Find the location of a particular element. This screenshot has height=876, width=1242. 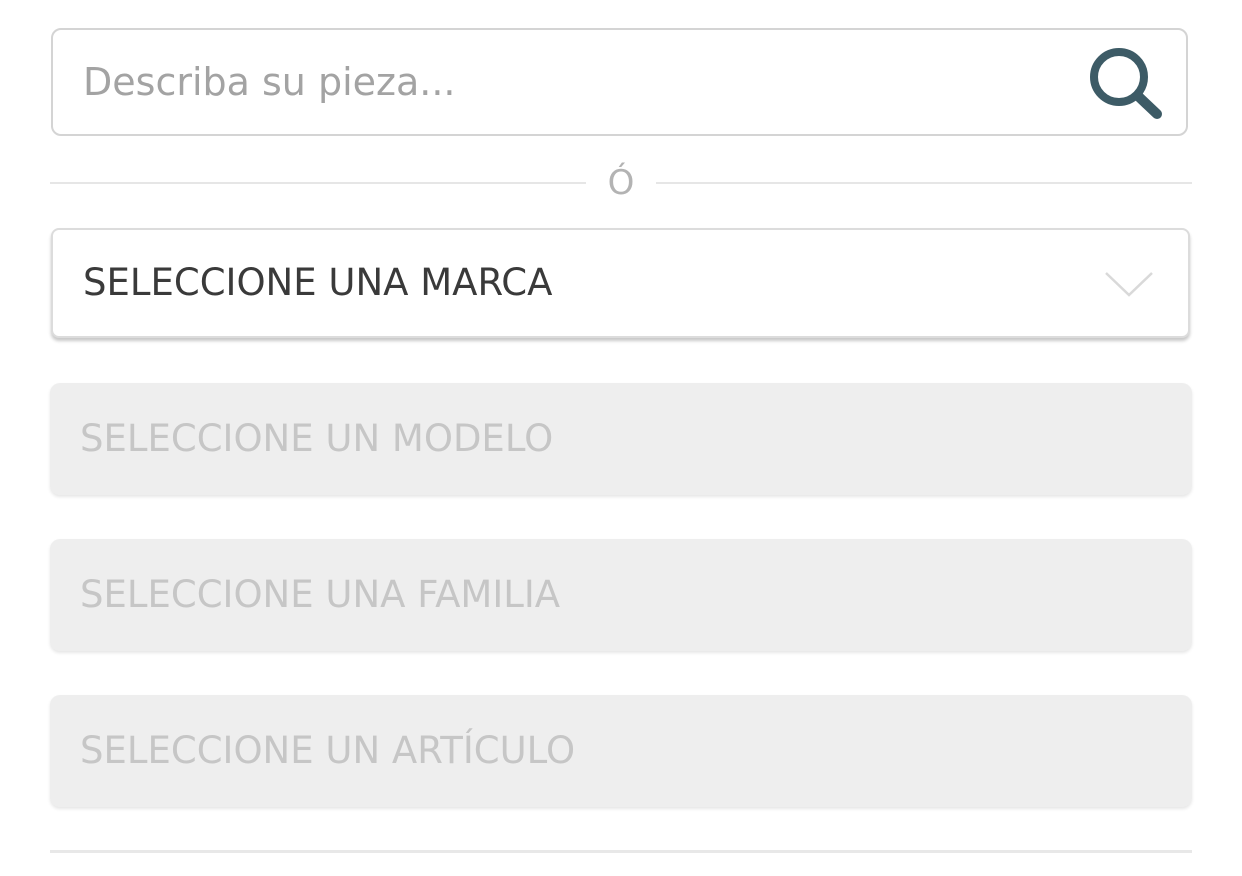

divider-text: Ó is located at coordinates (621, 183).